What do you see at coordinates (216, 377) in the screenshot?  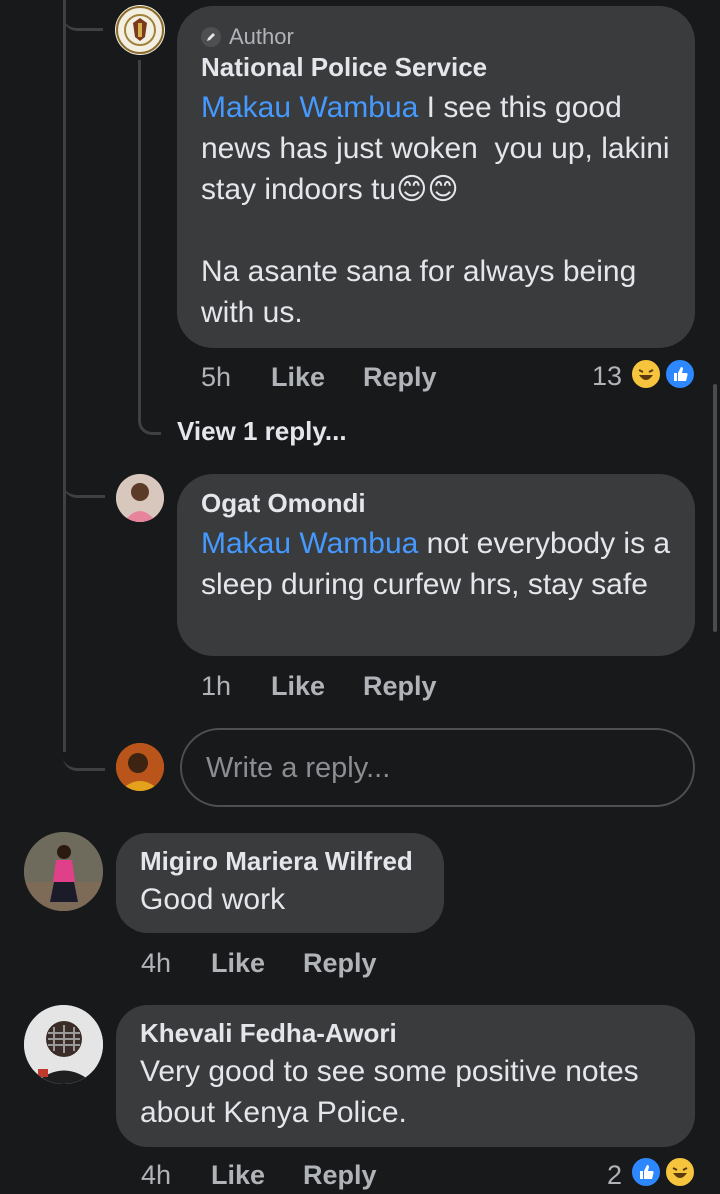 I see `comment-time: 5h` at bounding box center [216, 377].